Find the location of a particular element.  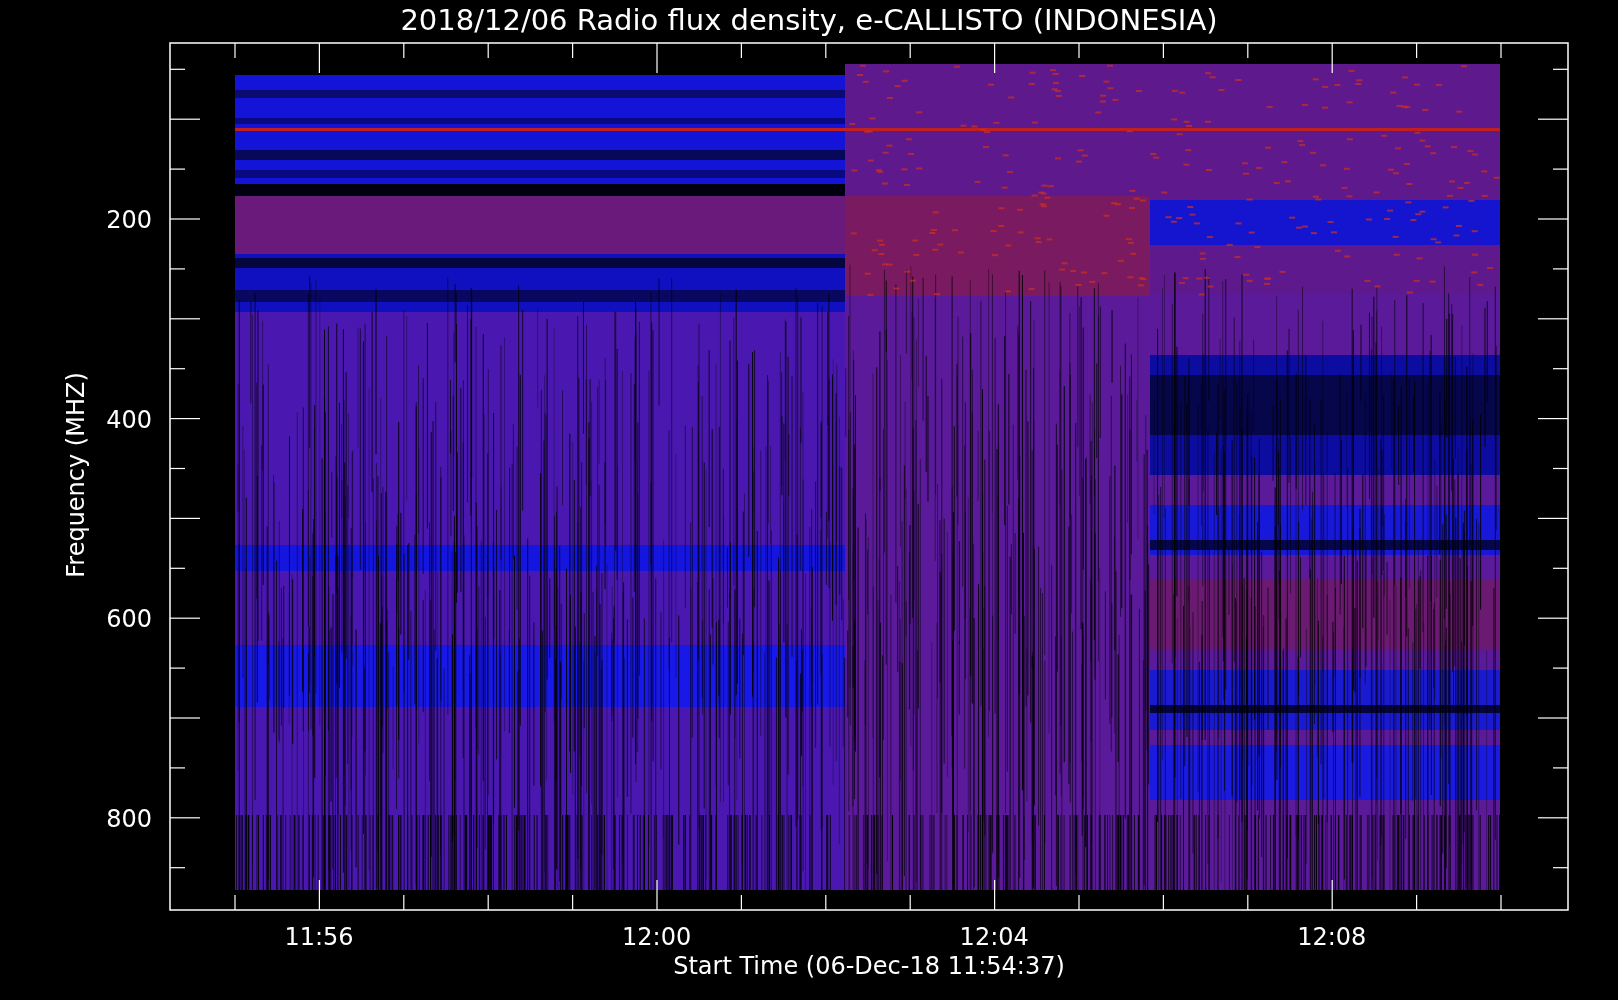

y-tick-label: 400 is located at coordinates (129, 419).